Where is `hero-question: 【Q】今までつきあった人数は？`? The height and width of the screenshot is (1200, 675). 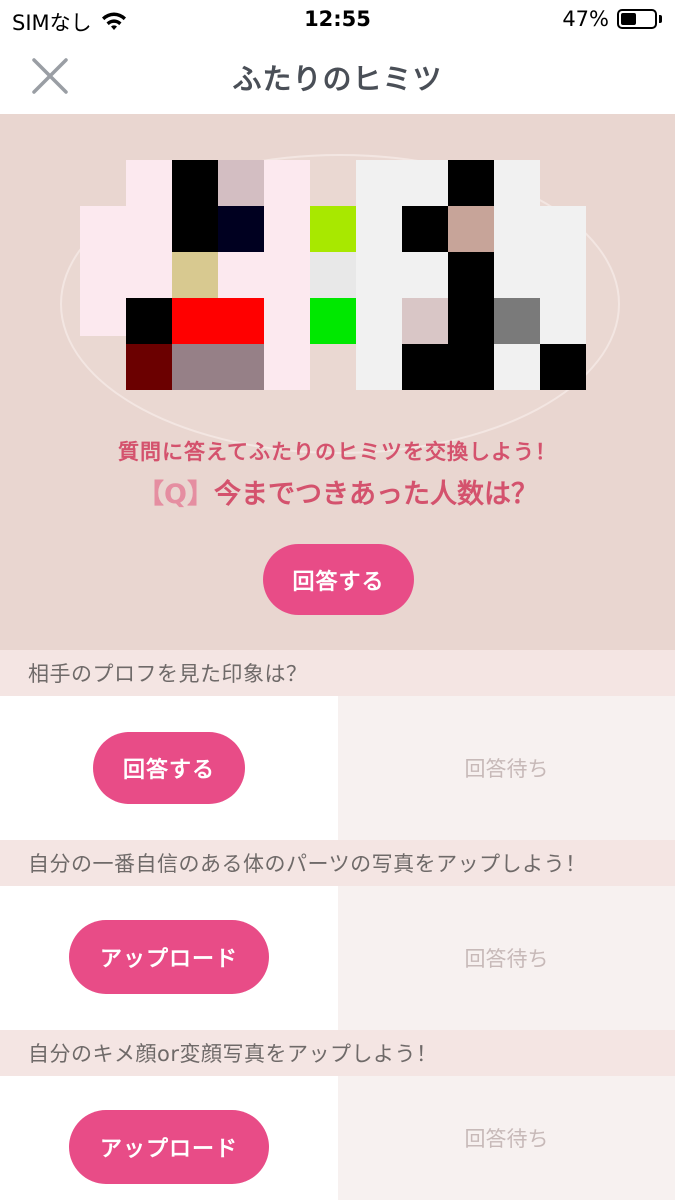 hero-question: 【Q】今までつきあった人数は？ is located at coordinates (337, 491).